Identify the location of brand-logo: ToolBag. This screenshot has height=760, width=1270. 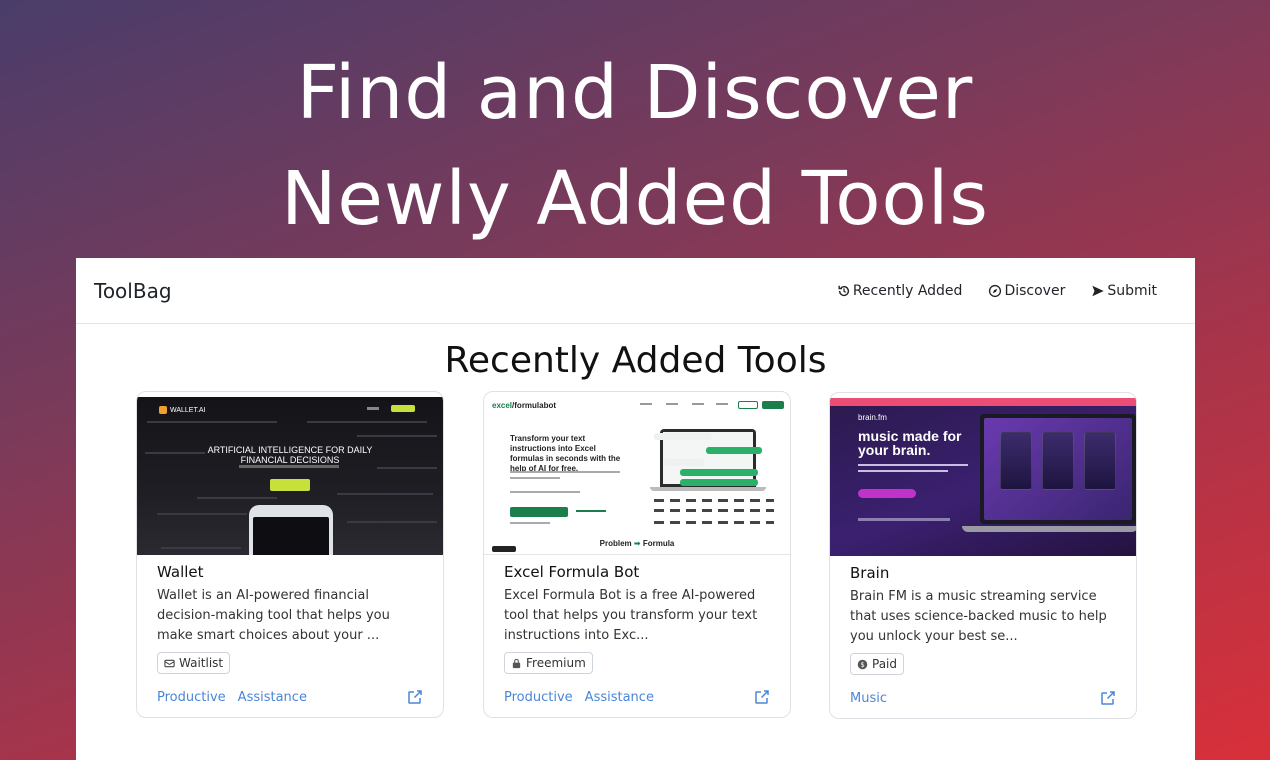
(133, 291).